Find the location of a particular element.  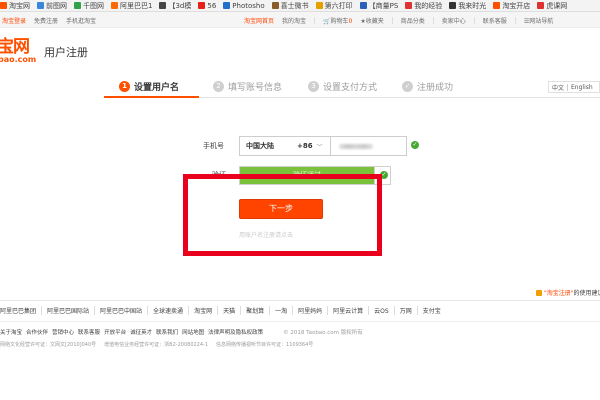

nav-mobile-link: 手机逛淘宝 is located at coordinates (81, 20).